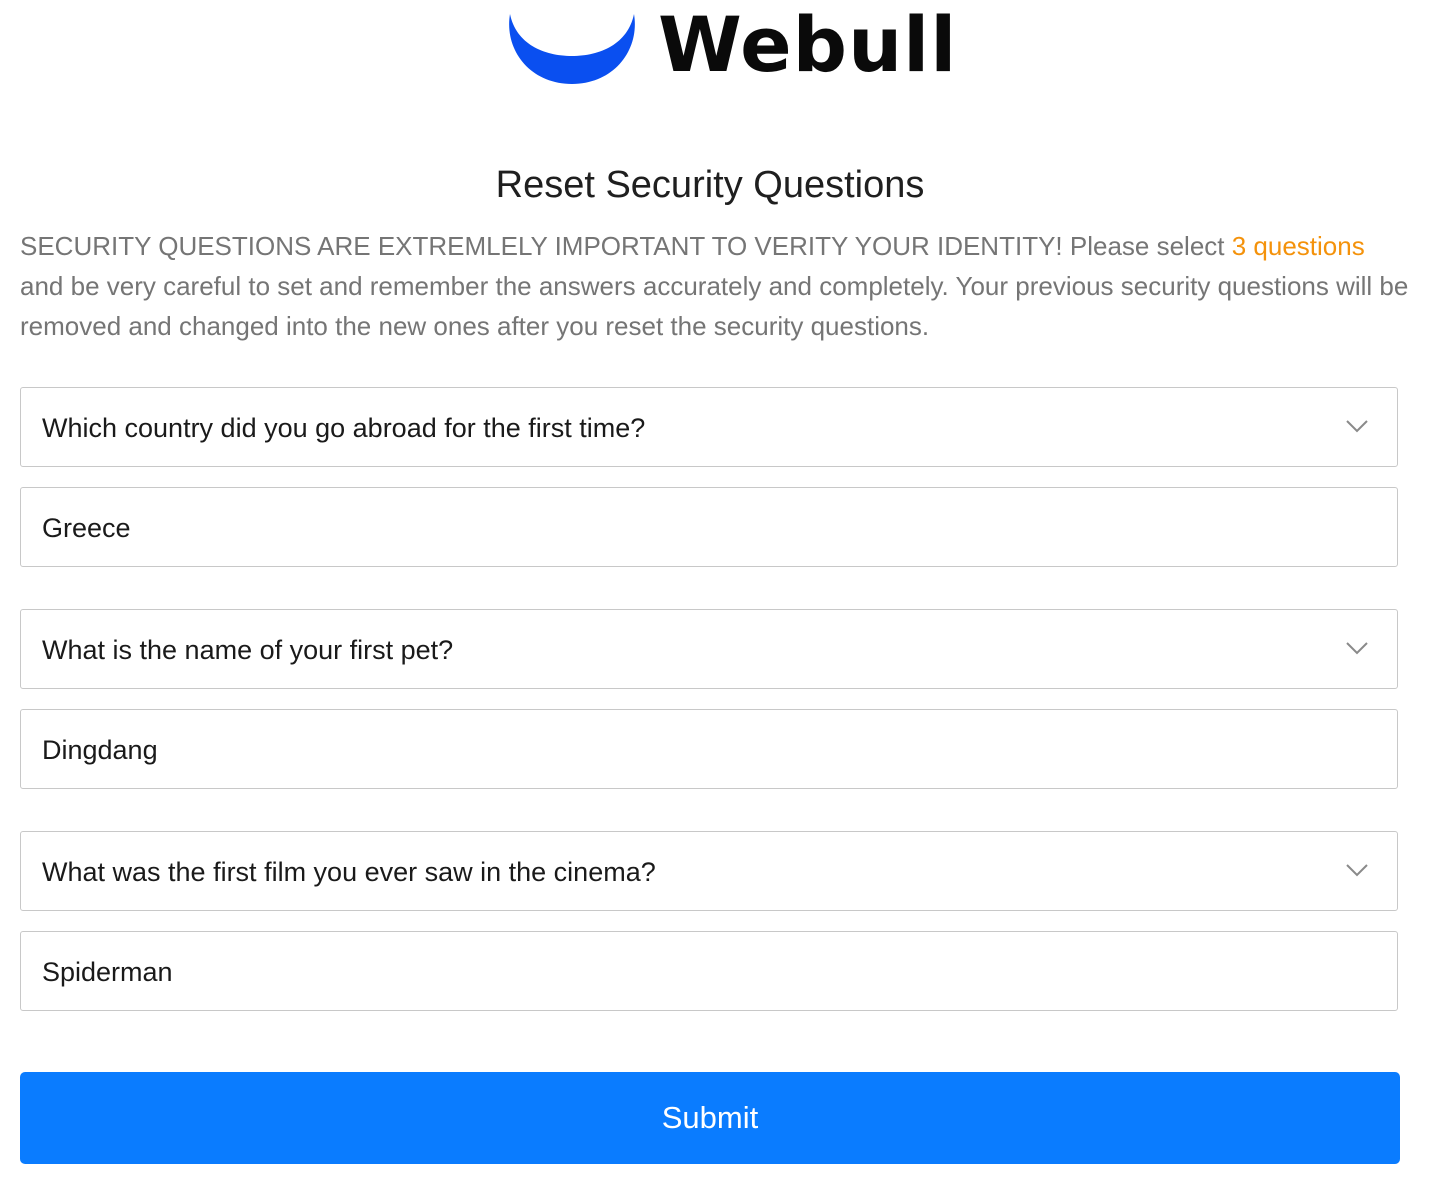 The height and width of the screenshot is (1184, 1434). What do you see at coordinates (709, 527) in the screenshot?
I see `answer-input-1: Greece` at bounding box center [709, 527].